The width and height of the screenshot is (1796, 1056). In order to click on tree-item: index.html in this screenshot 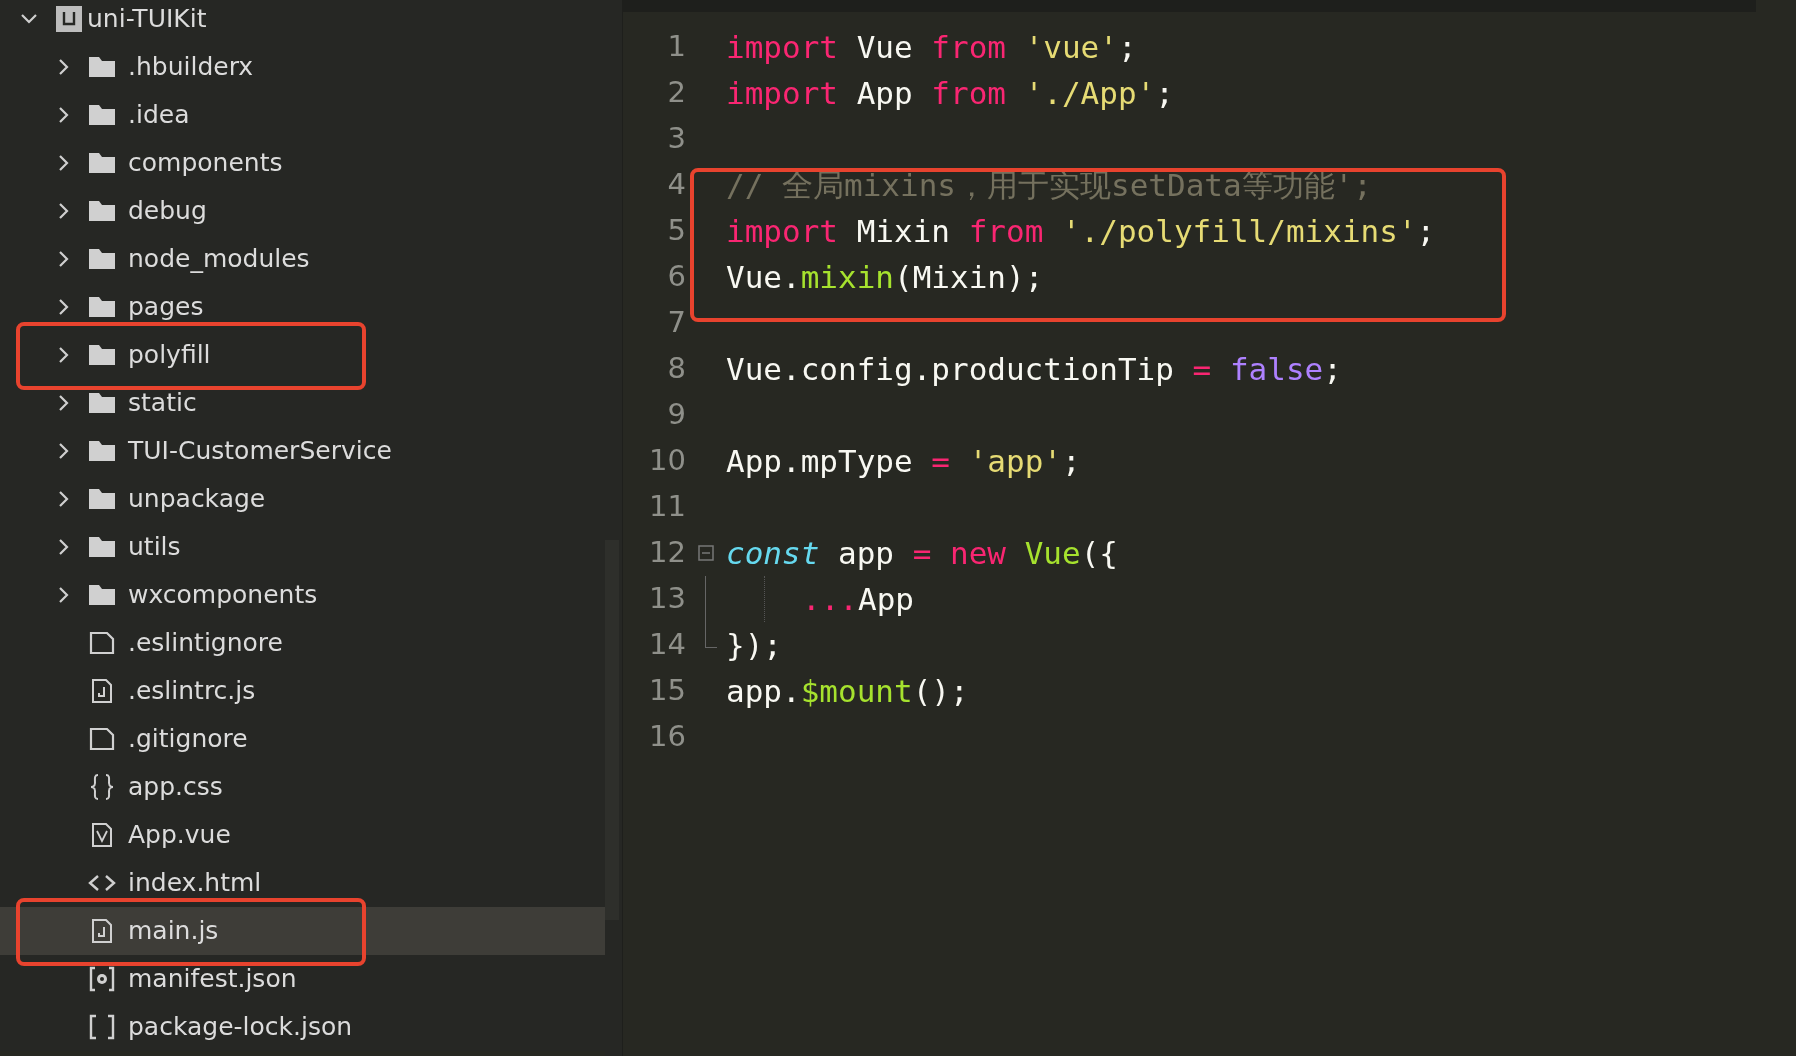, I will do `click(302, 883)`.